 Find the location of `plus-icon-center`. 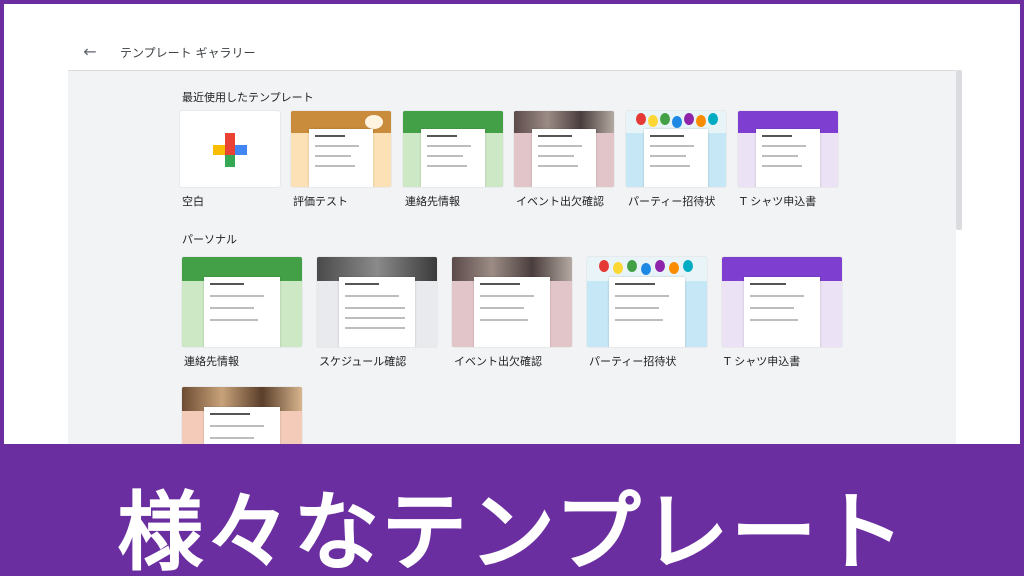

plus-icon-center is located at coordinates (230, 150).